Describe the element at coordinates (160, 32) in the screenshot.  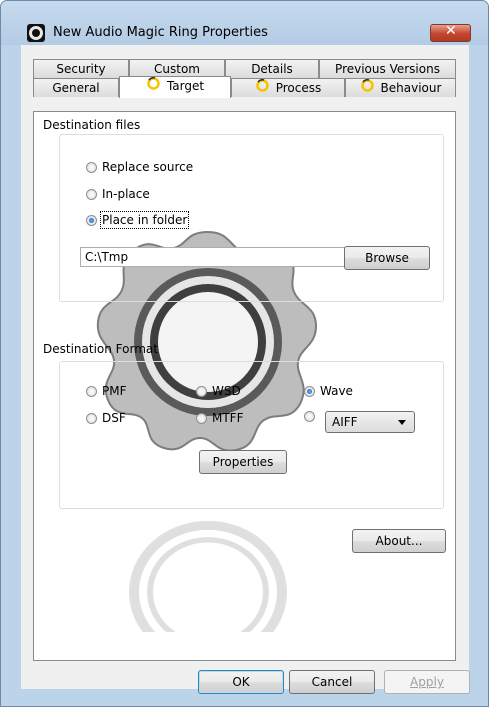
I see `window-title: New Audio Magic Ring Properties` at that location.